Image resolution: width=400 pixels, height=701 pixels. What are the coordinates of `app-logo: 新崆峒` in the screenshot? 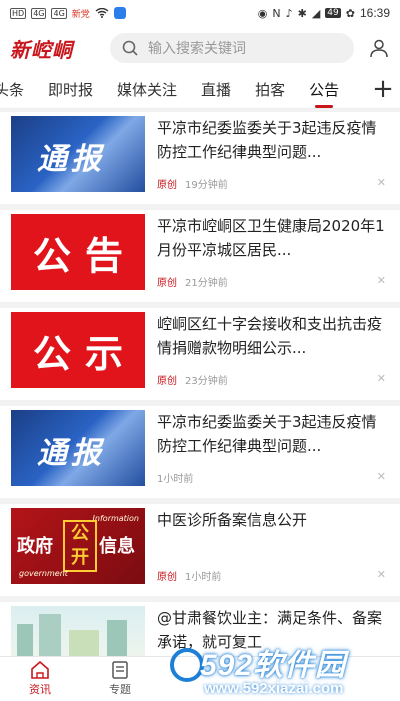 It's located at (51, 48).